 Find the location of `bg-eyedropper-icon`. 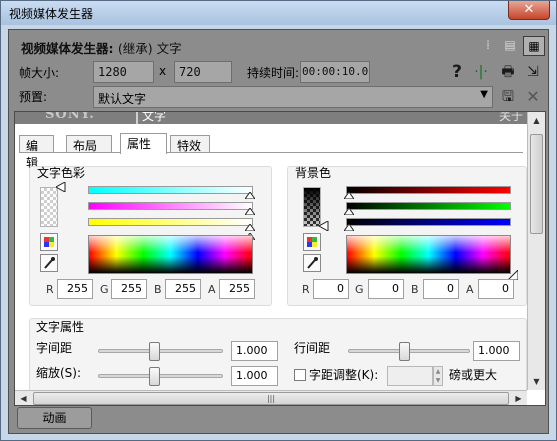

bg-eyedropper-icon is located at coordinates (312, 263).